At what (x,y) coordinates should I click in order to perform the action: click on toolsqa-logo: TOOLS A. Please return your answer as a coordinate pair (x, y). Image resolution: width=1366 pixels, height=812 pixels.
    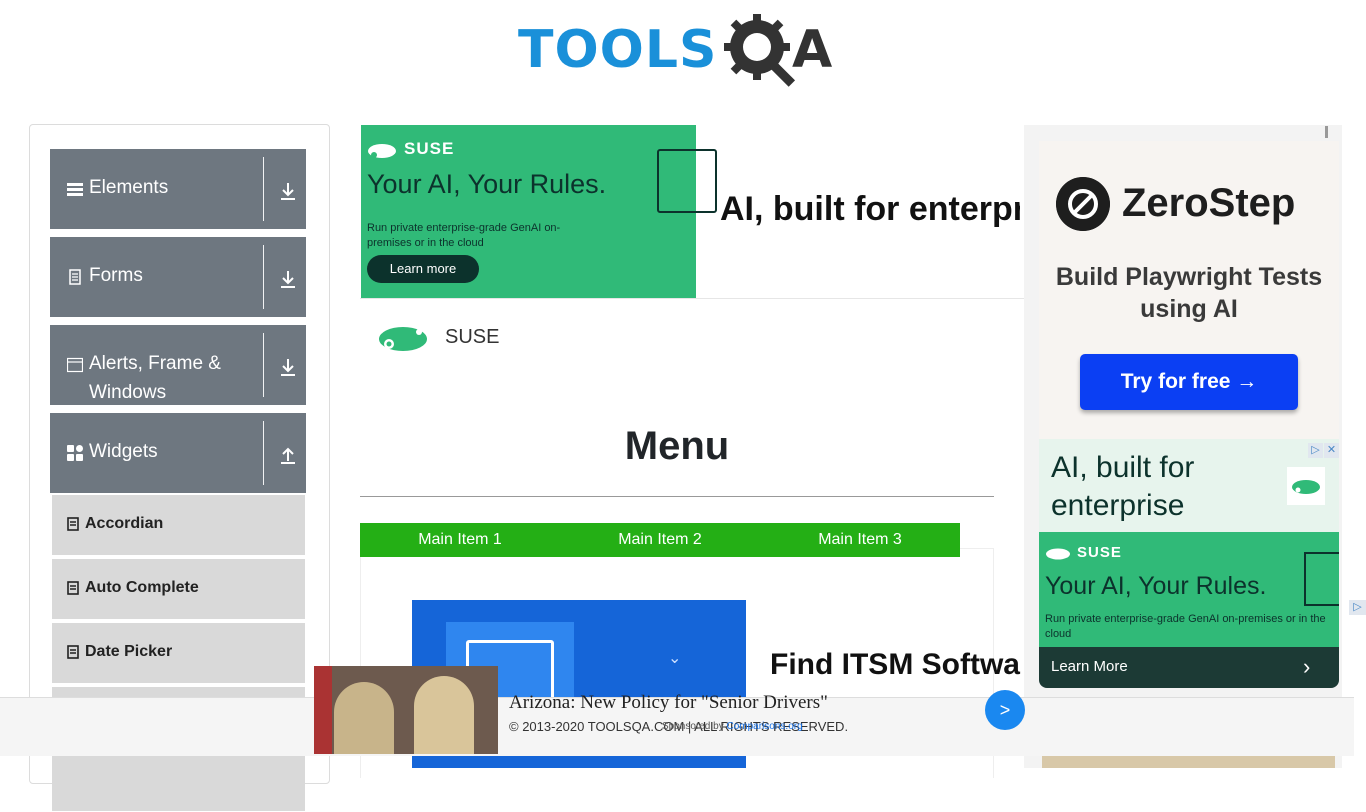
    Looking at the image, I should click on (683, 53).